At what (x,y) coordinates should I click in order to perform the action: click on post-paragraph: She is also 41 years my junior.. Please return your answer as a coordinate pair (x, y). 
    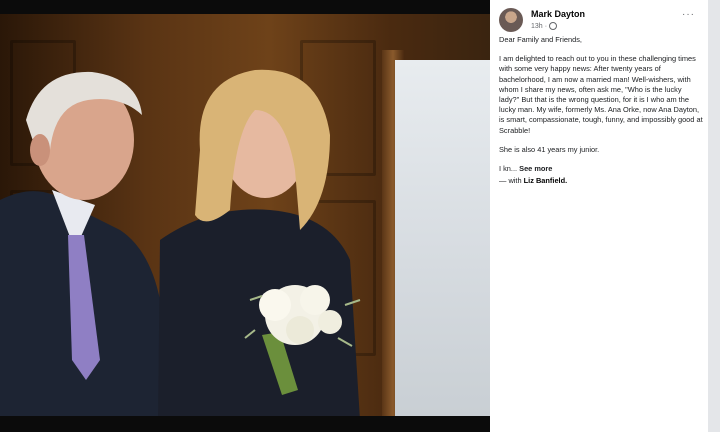
    Looking at the image, I should click on (549, 149).